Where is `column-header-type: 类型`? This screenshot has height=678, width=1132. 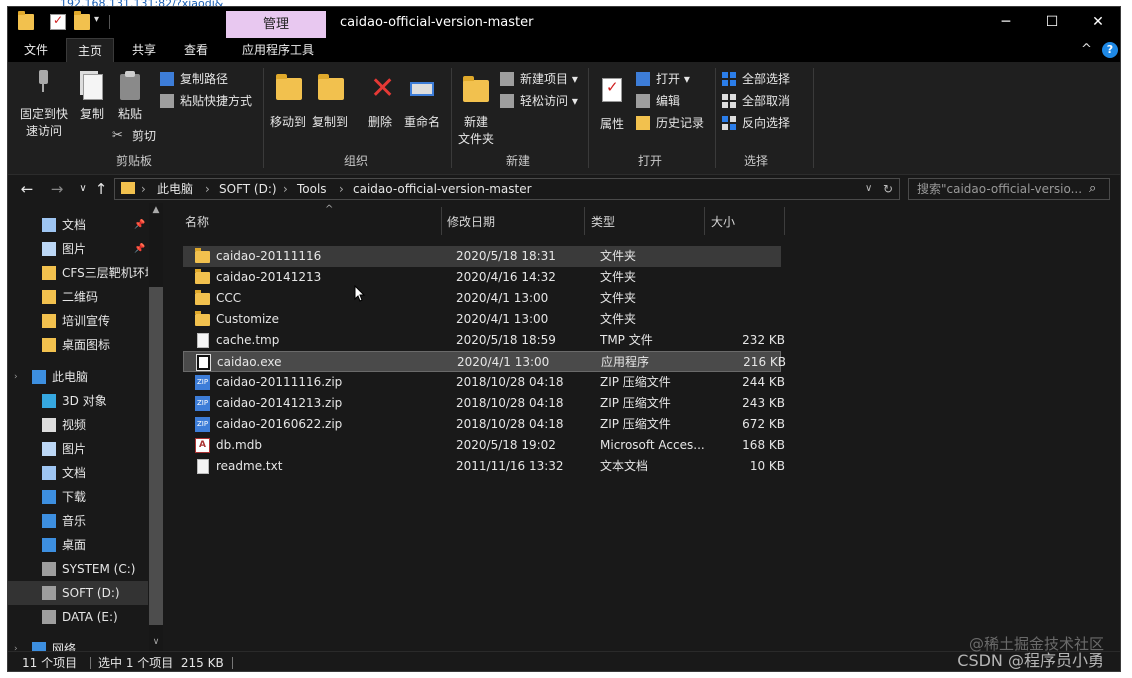
column-header-type: 类型 is located at coordinates (646, 222).